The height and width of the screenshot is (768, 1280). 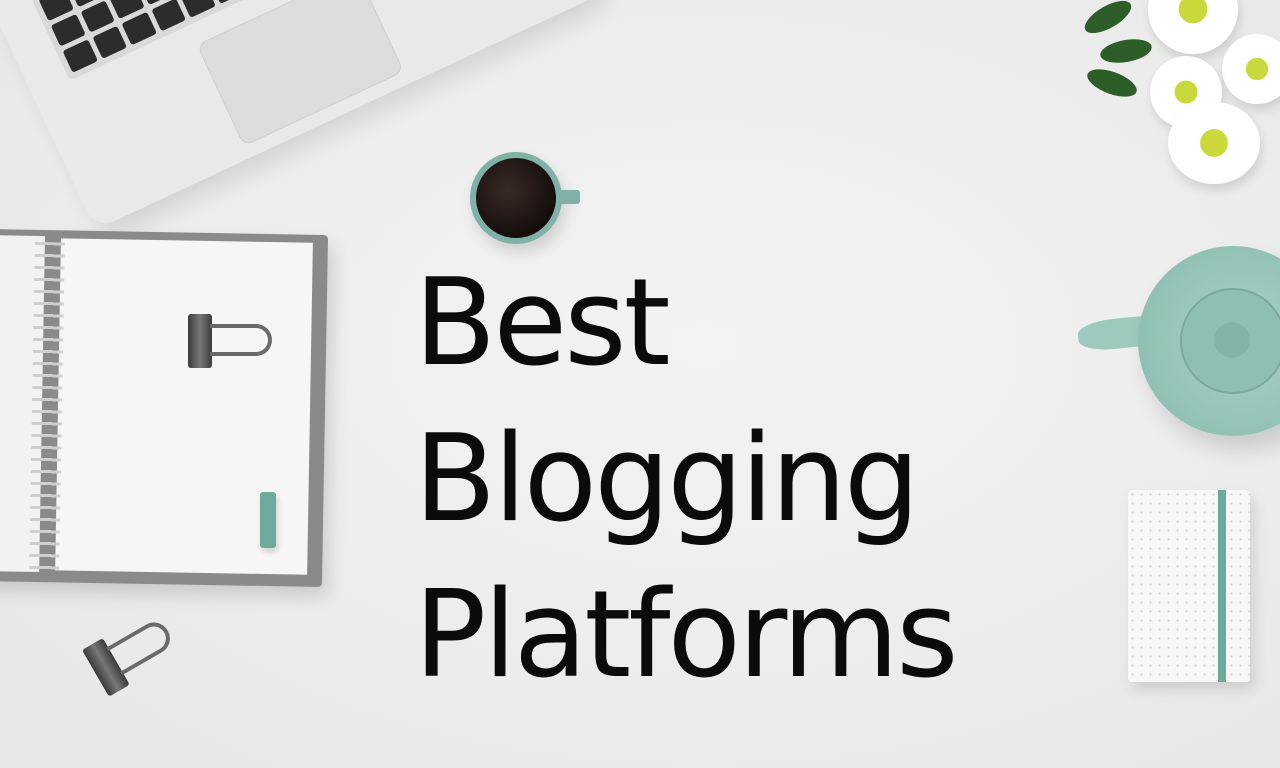 I want to click on spiral-notebook, so click(x=164, y=408).